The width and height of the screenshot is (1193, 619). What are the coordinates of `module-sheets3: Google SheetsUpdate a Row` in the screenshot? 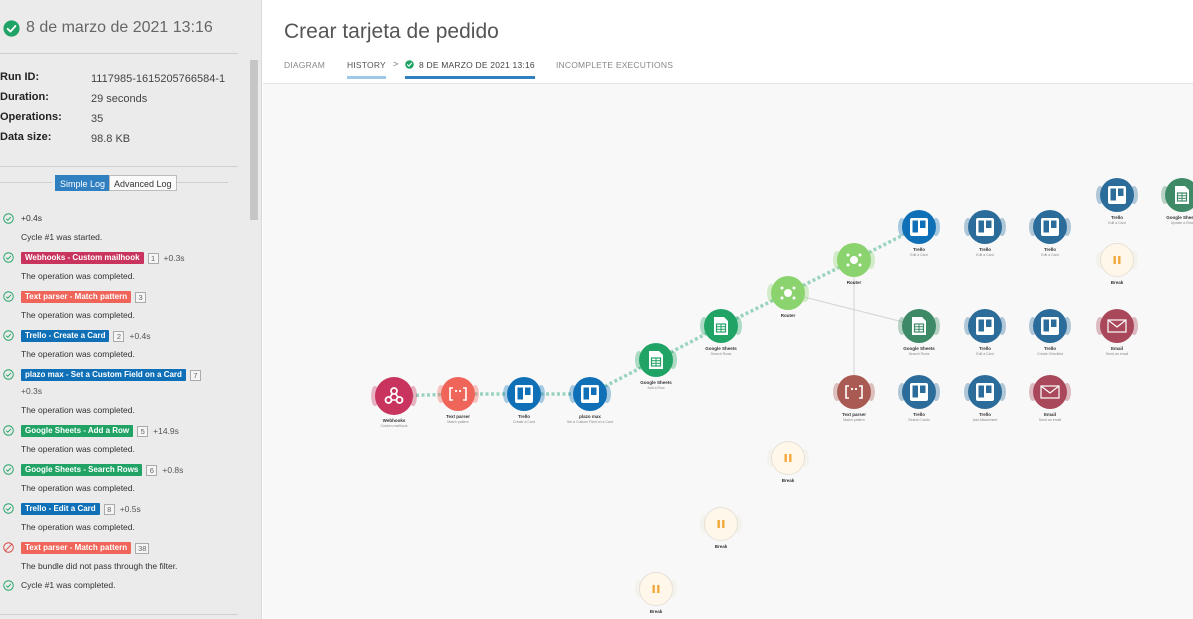 It's located at (1177, 201).